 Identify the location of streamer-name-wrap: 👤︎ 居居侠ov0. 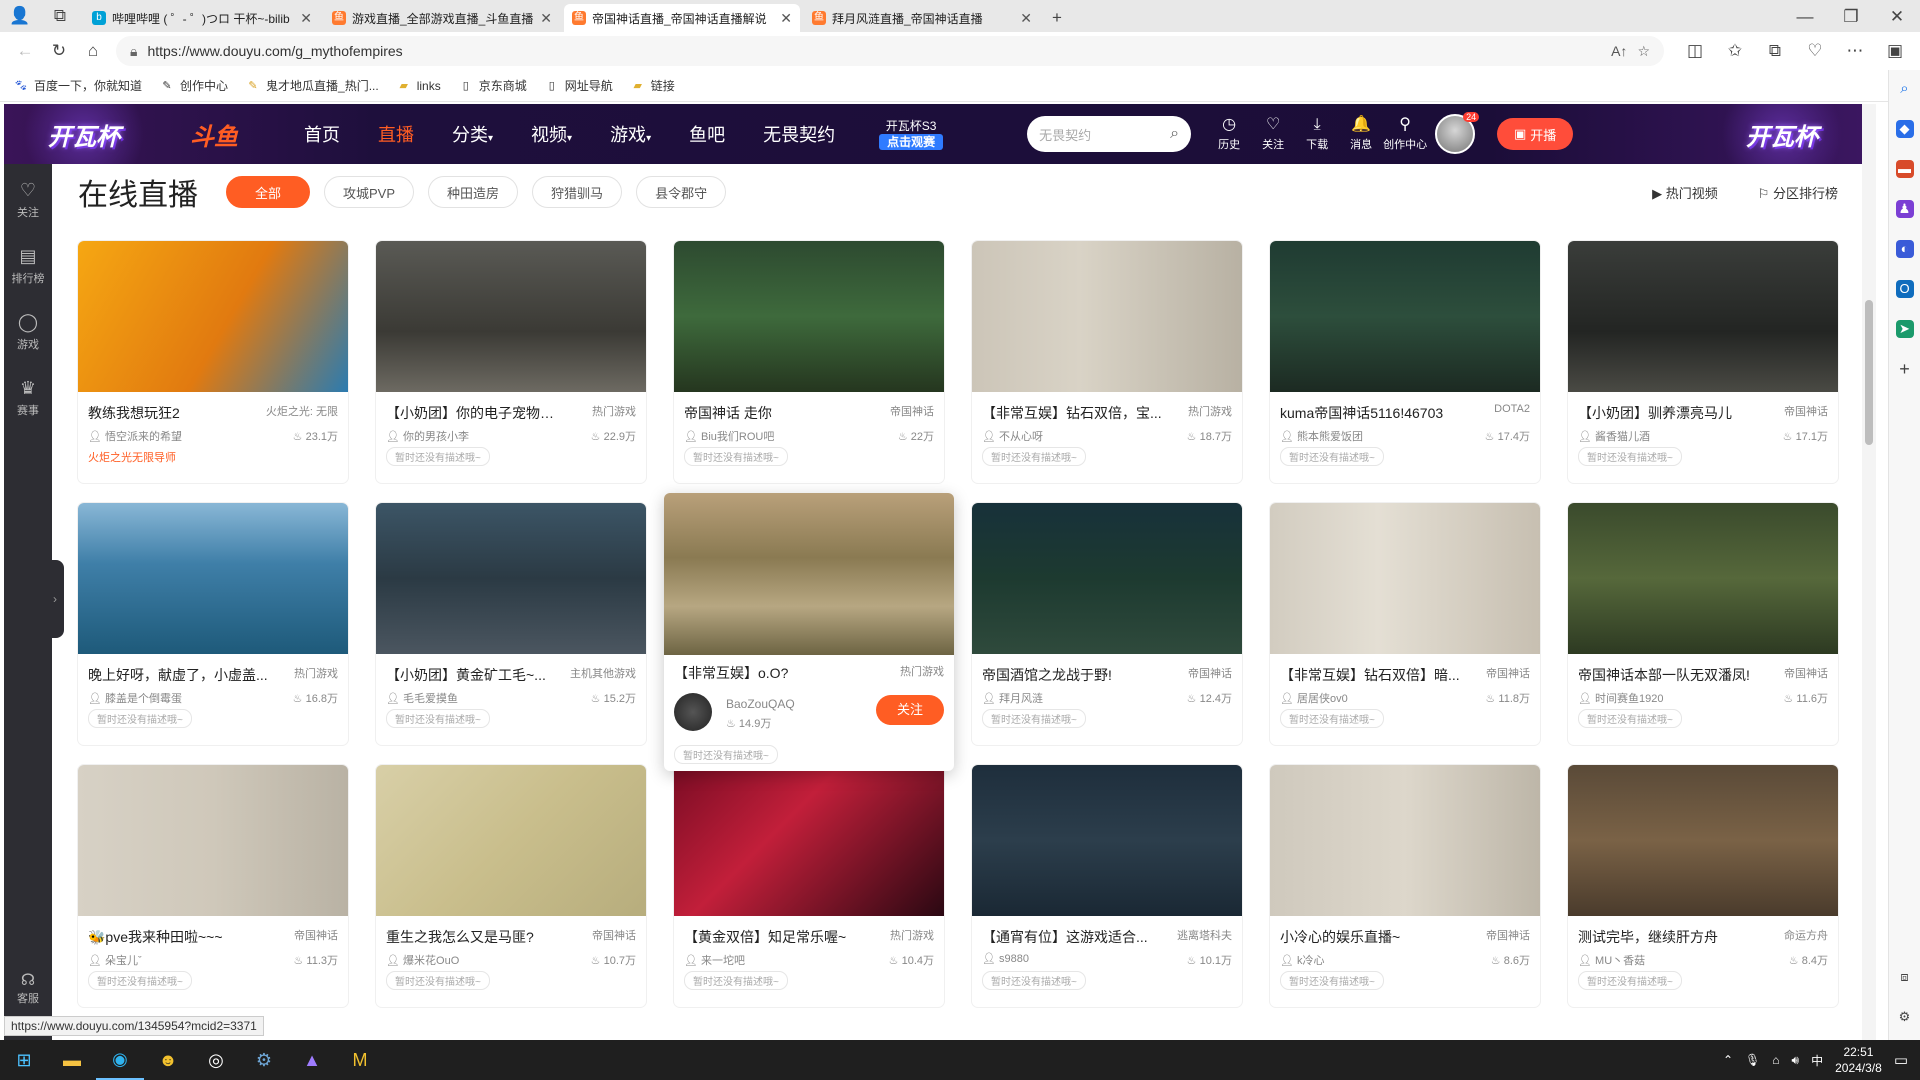
(1314, 698).